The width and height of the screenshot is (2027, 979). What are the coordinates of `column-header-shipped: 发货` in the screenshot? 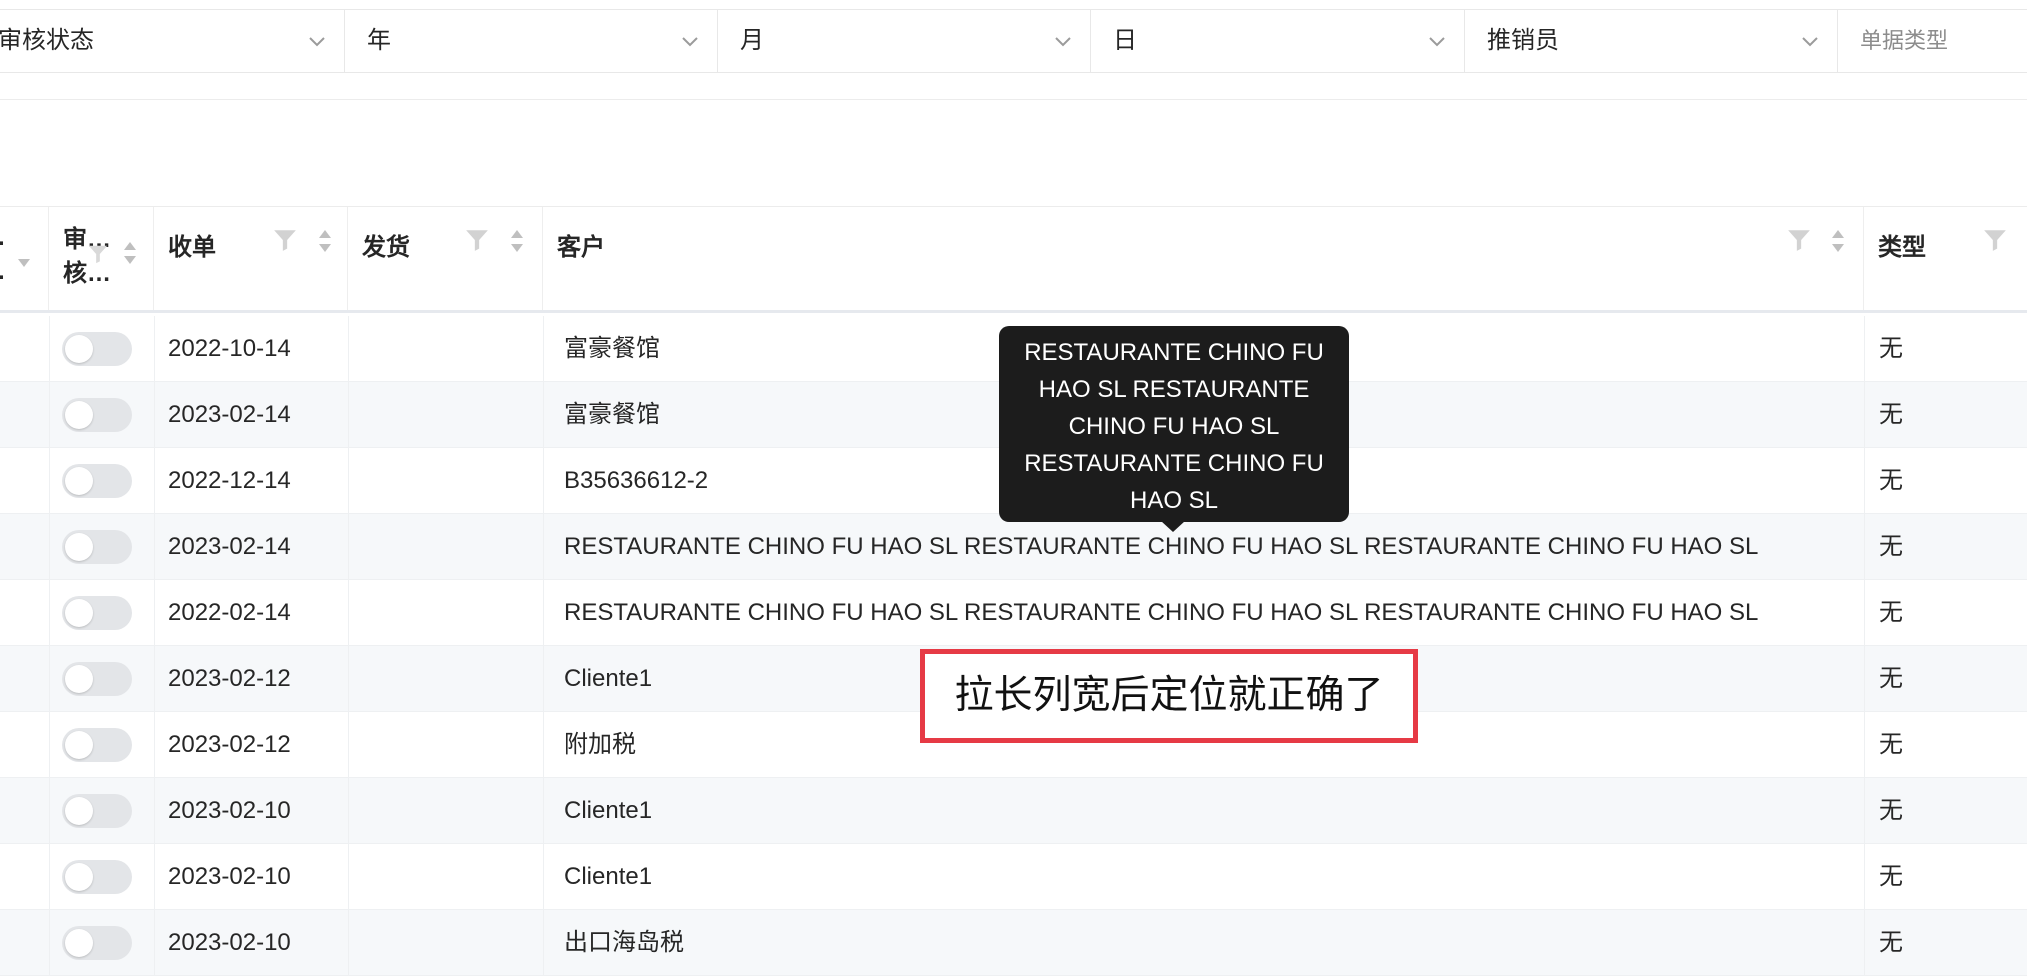 It's located at (445, 258).